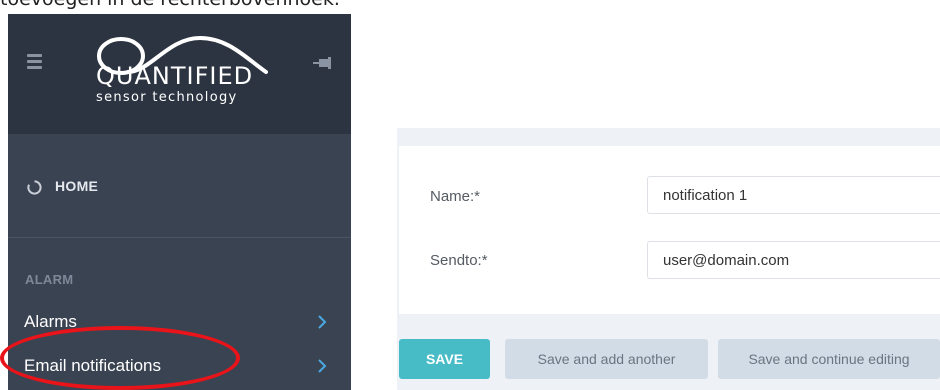 The image size is (940, 390). What do you see at coordinates (324, 63) in the screenshot?
I see `pin-icon` at bounding box center [324, 63].